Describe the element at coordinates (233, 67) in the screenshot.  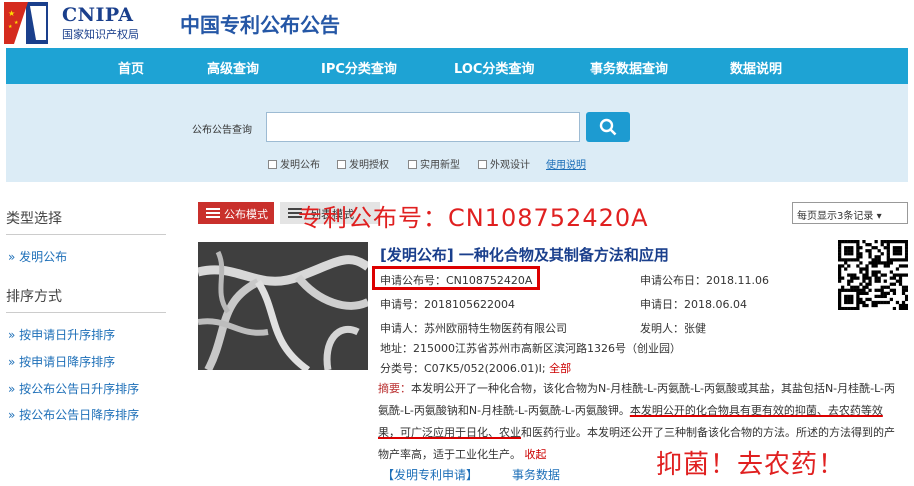
I see `nav-item-advanced-search: 高级查询` at that location.